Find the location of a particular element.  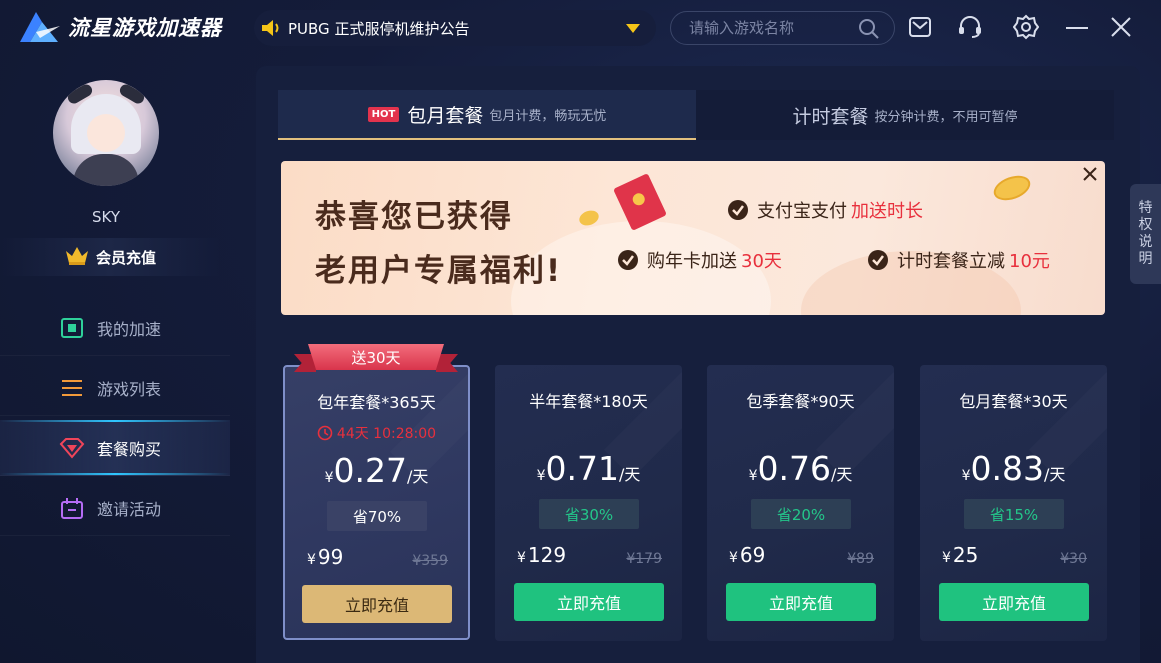

plan-card-month: 包月套餐*30天 ¥0.83/天 省15% ¥25 ¥30 立即充值 is located at coordinates (1013, 503).